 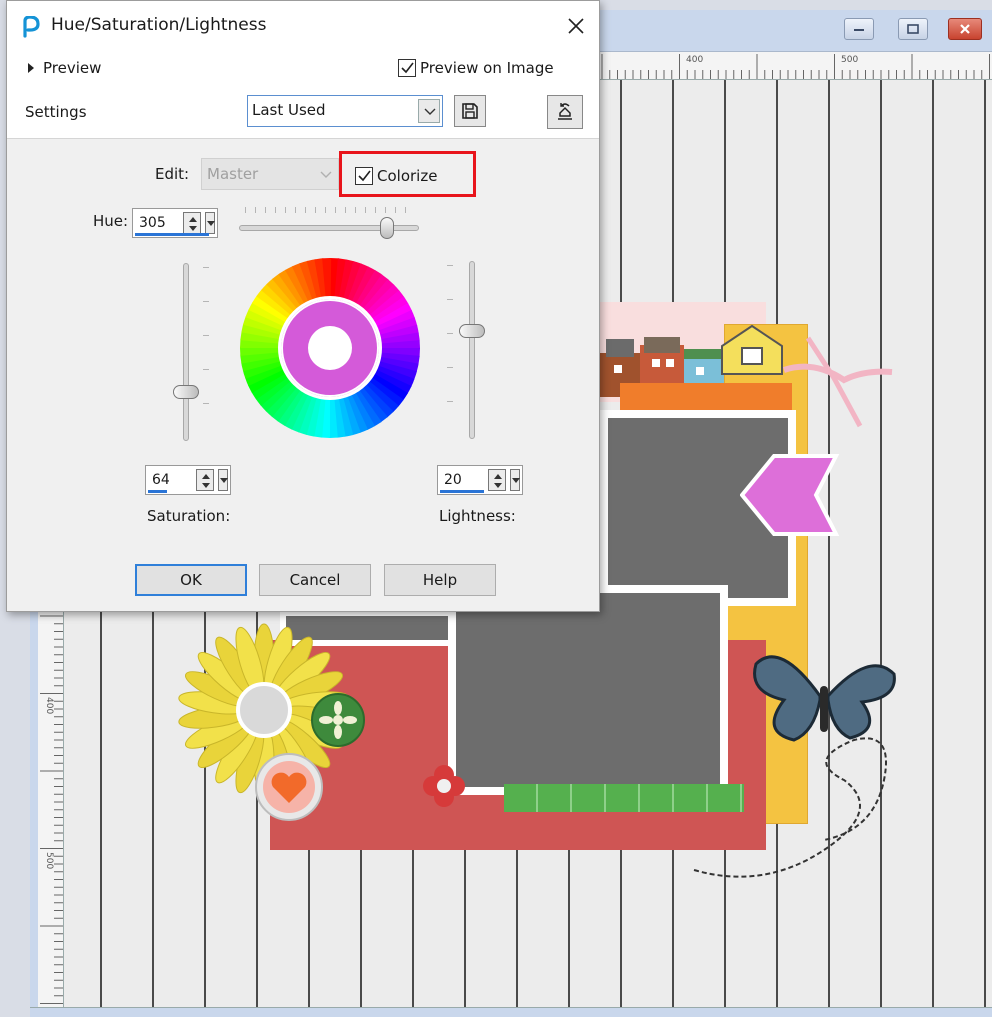 What do you see at coordinates (172, 174) in the screenshot?
I see `edit-label: Edit:` at bounding box center [172, 174].